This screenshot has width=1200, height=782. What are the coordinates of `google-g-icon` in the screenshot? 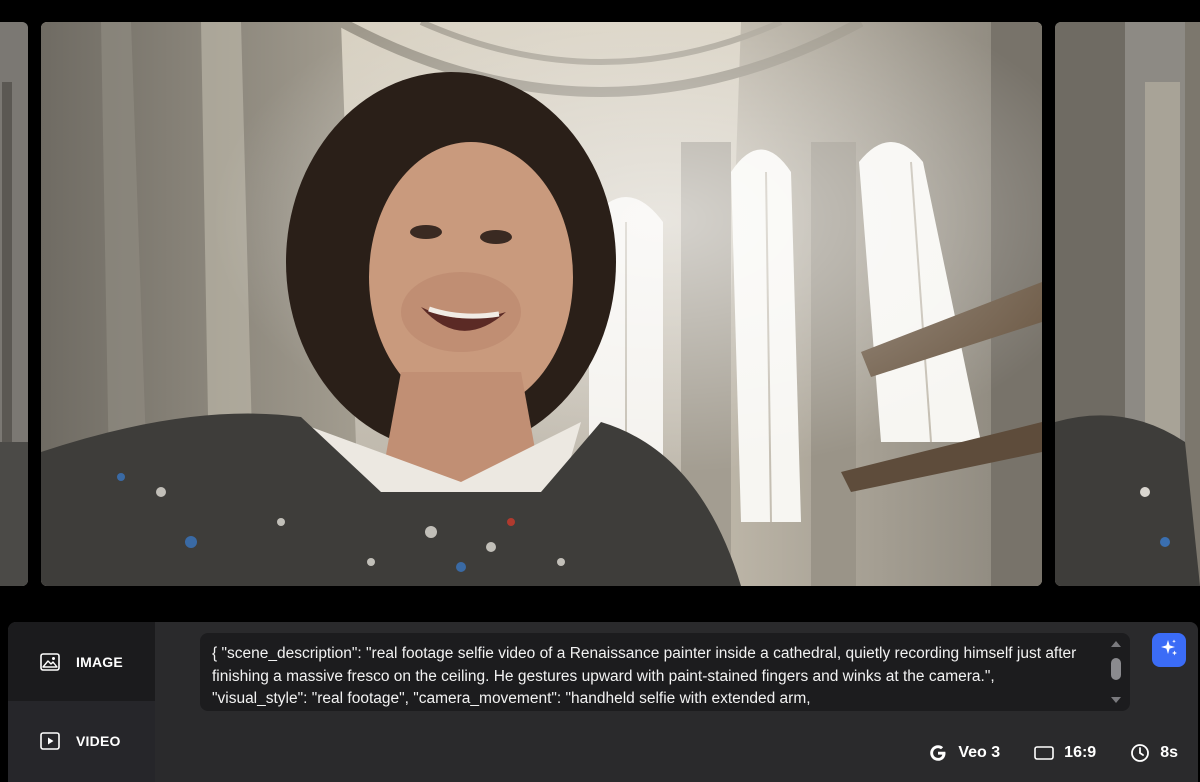 It's located at (938, 753).